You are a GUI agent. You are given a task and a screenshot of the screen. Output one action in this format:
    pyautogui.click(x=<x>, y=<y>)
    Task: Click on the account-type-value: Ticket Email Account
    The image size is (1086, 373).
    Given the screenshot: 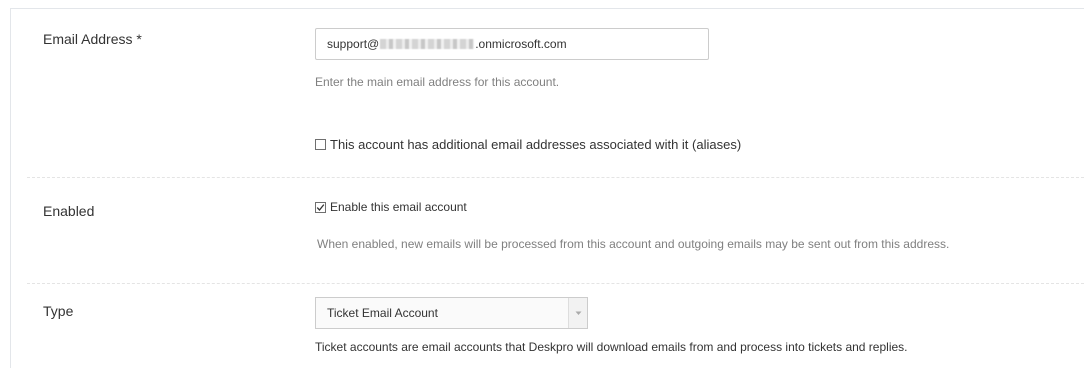 What is the action you would take?
    pyautogui.click(x=382, y=313)
    